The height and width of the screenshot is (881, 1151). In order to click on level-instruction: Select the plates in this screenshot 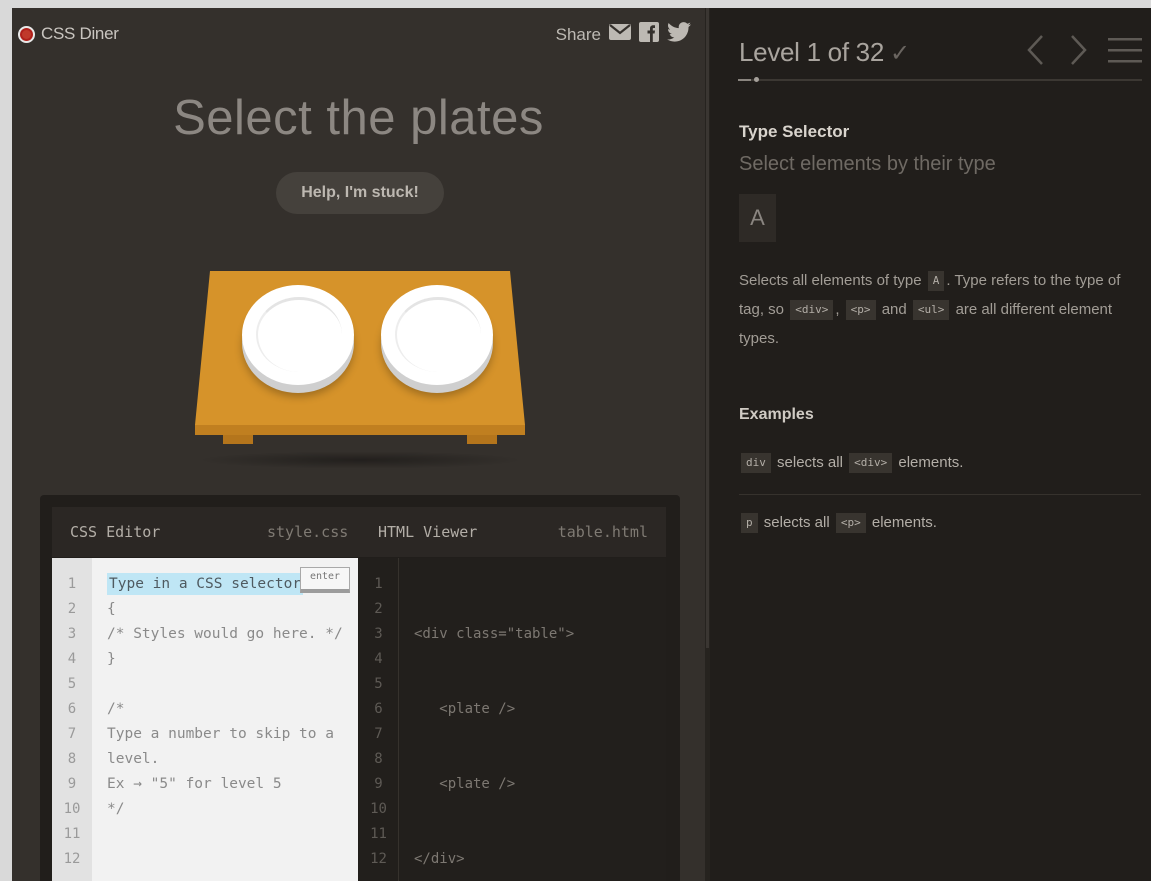, I will do `click(358, 118)`.